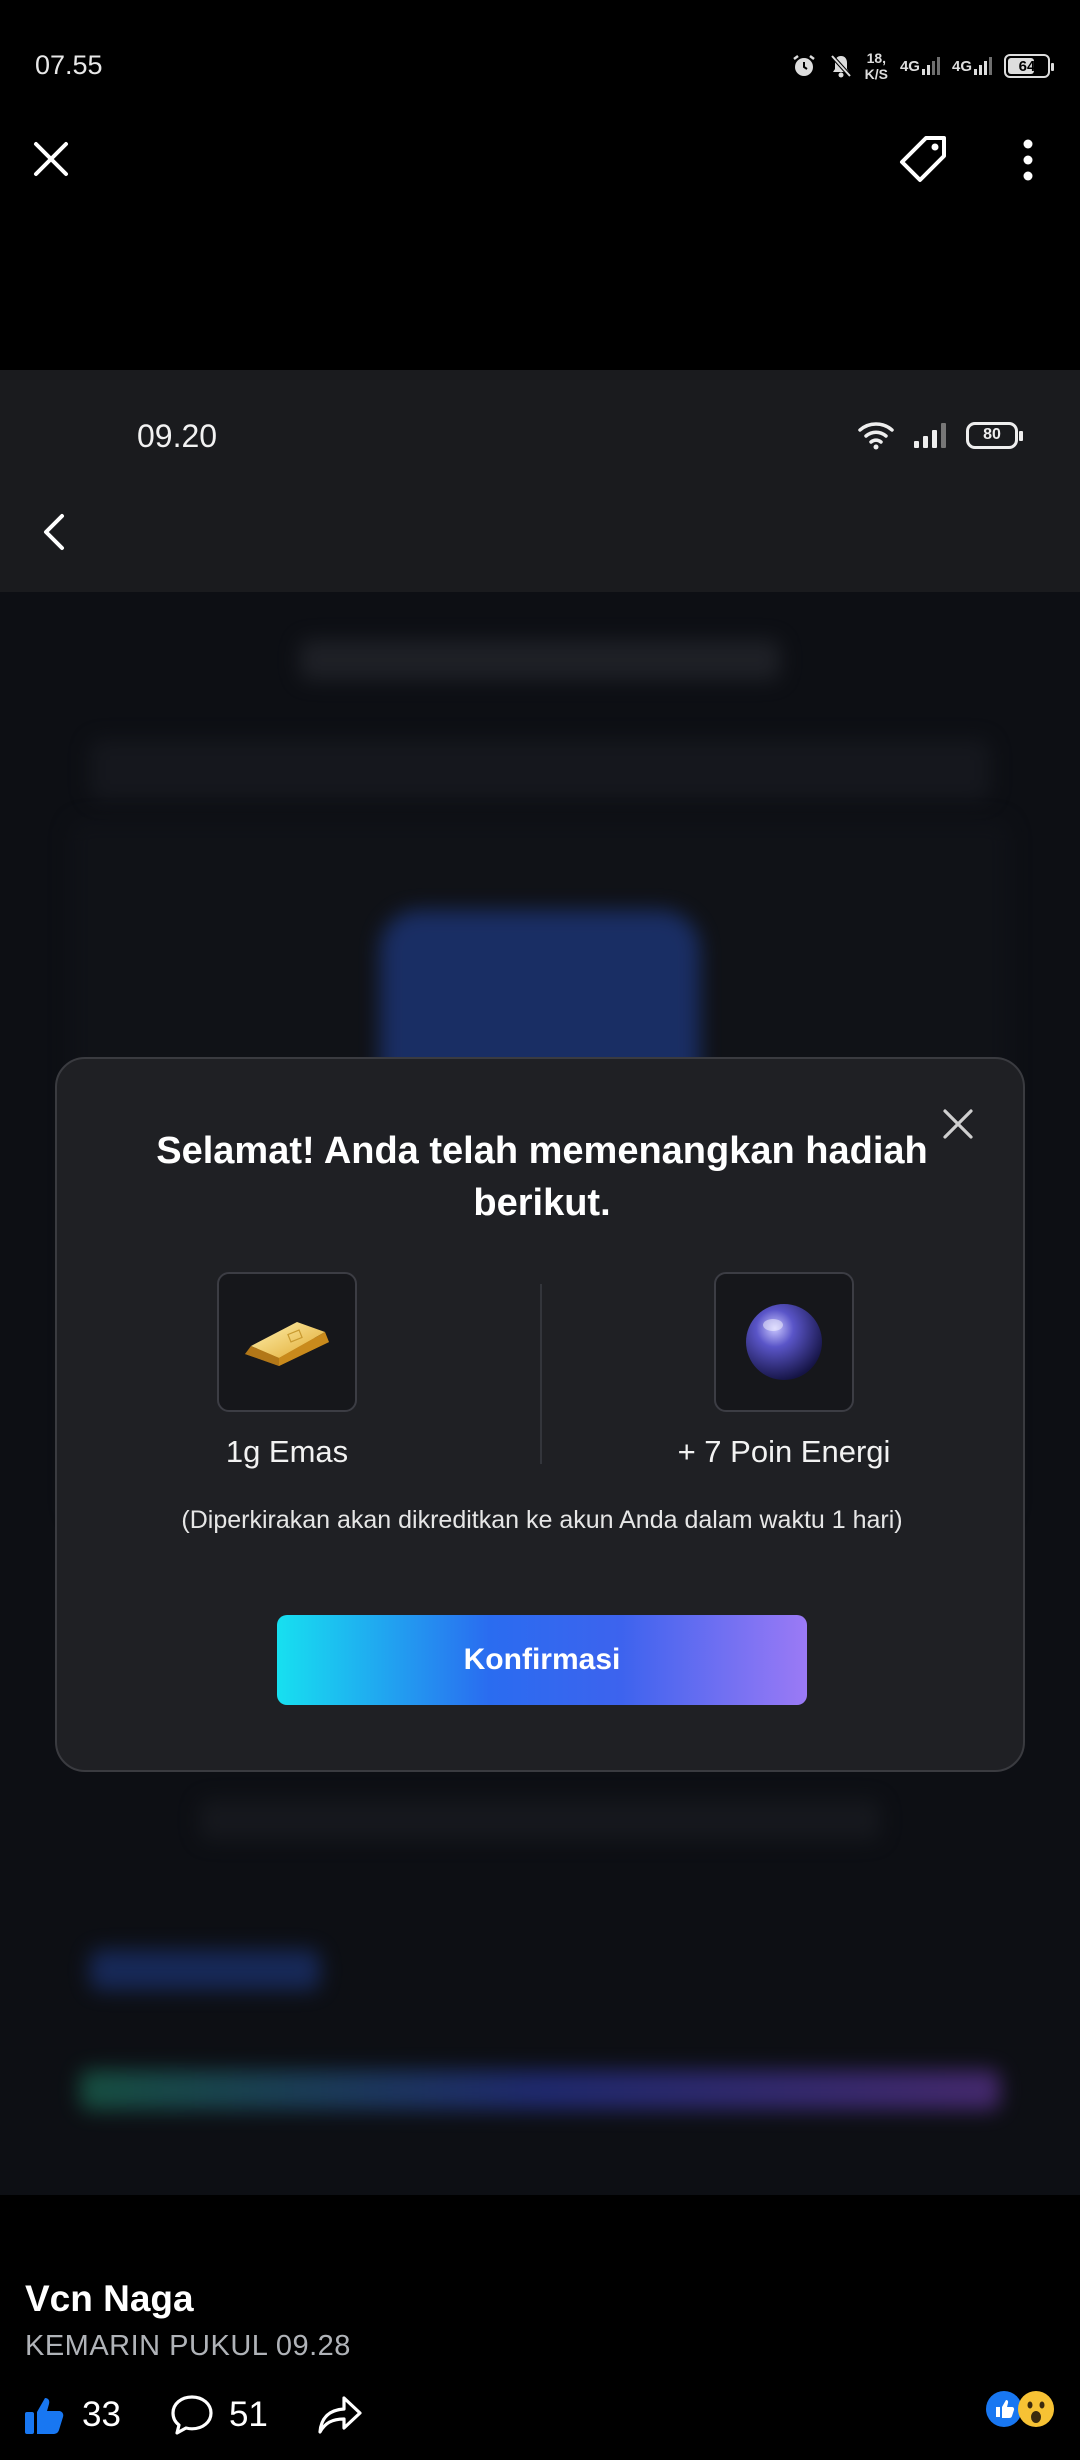  I want to click on prize-gold: 1g Emas, so click(287, 1371).